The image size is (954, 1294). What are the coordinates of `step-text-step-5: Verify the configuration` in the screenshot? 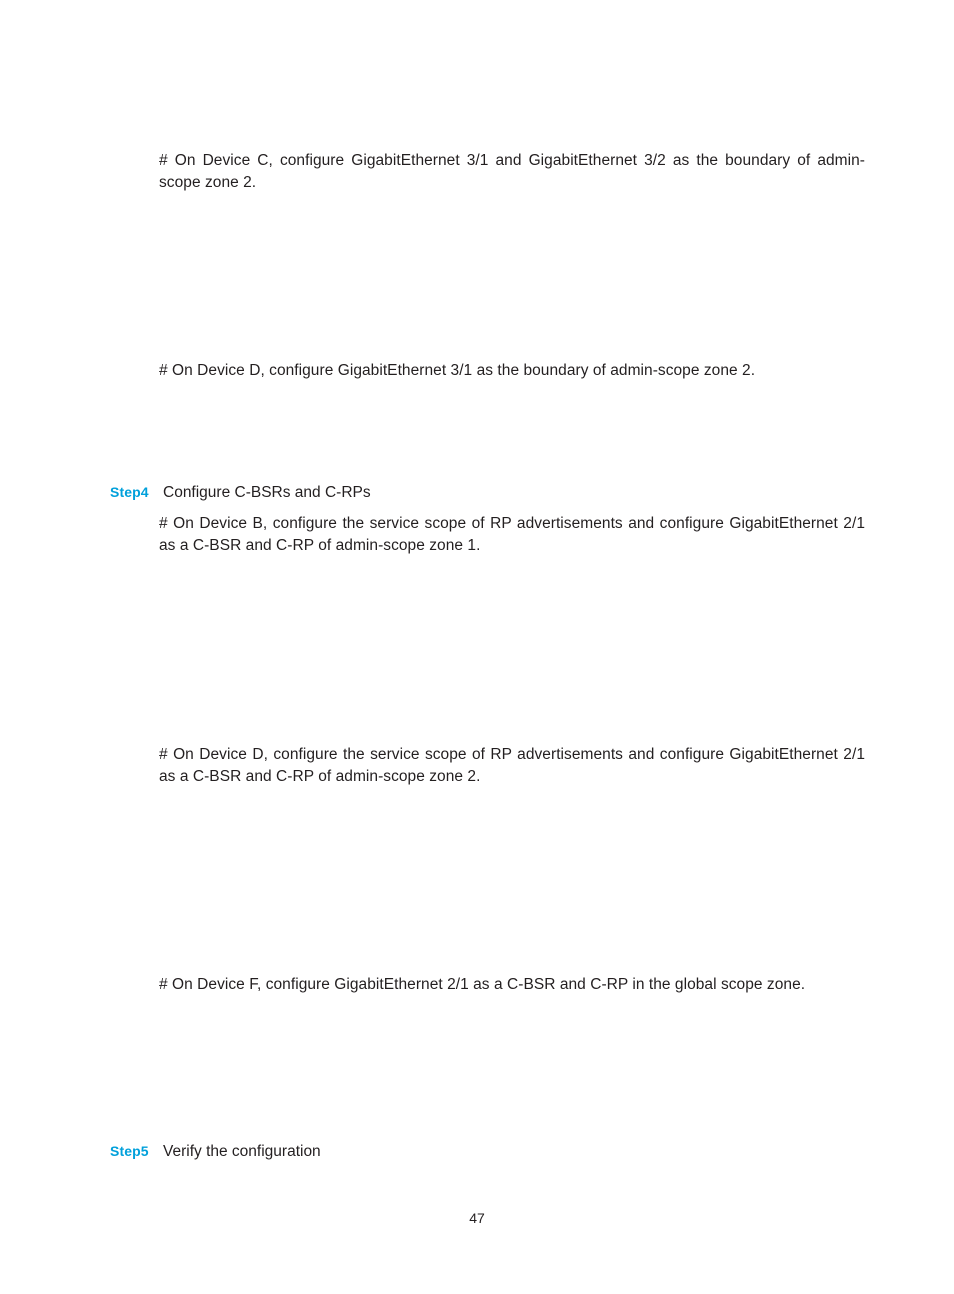 It's located at (242, 1151).